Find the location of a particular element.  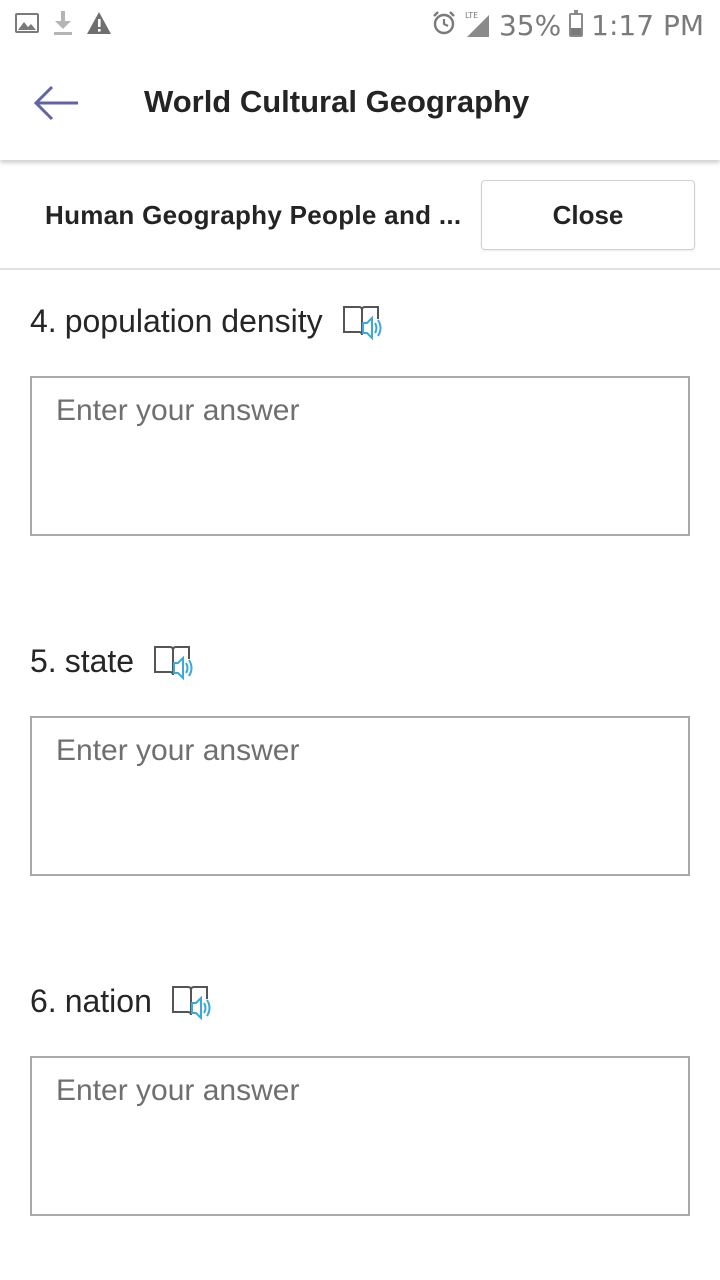

download-icon is located at coordinates (63, 25).